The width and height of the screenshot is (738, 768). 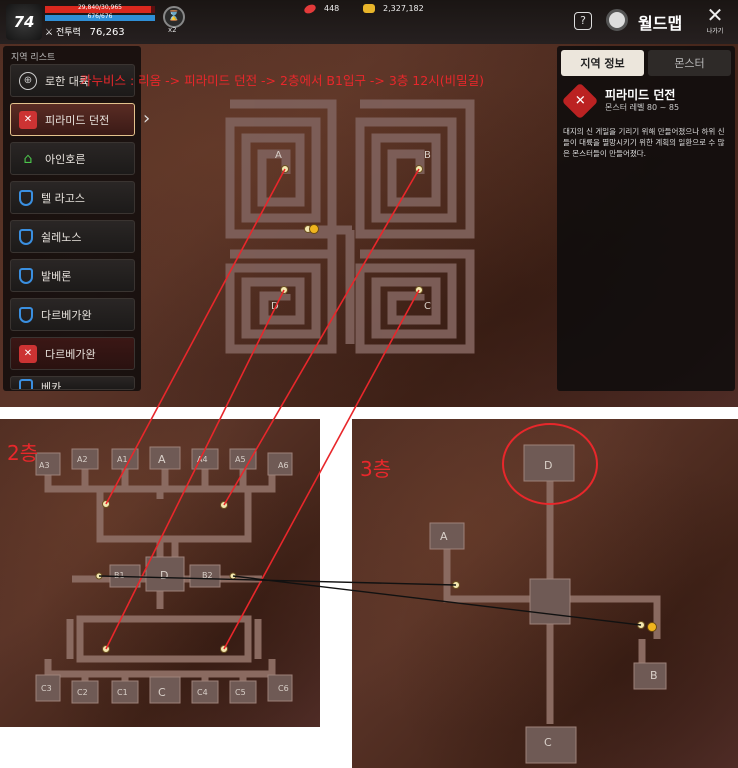 I want to click on region-item: 다르베가완, so click(x=72, y=314).